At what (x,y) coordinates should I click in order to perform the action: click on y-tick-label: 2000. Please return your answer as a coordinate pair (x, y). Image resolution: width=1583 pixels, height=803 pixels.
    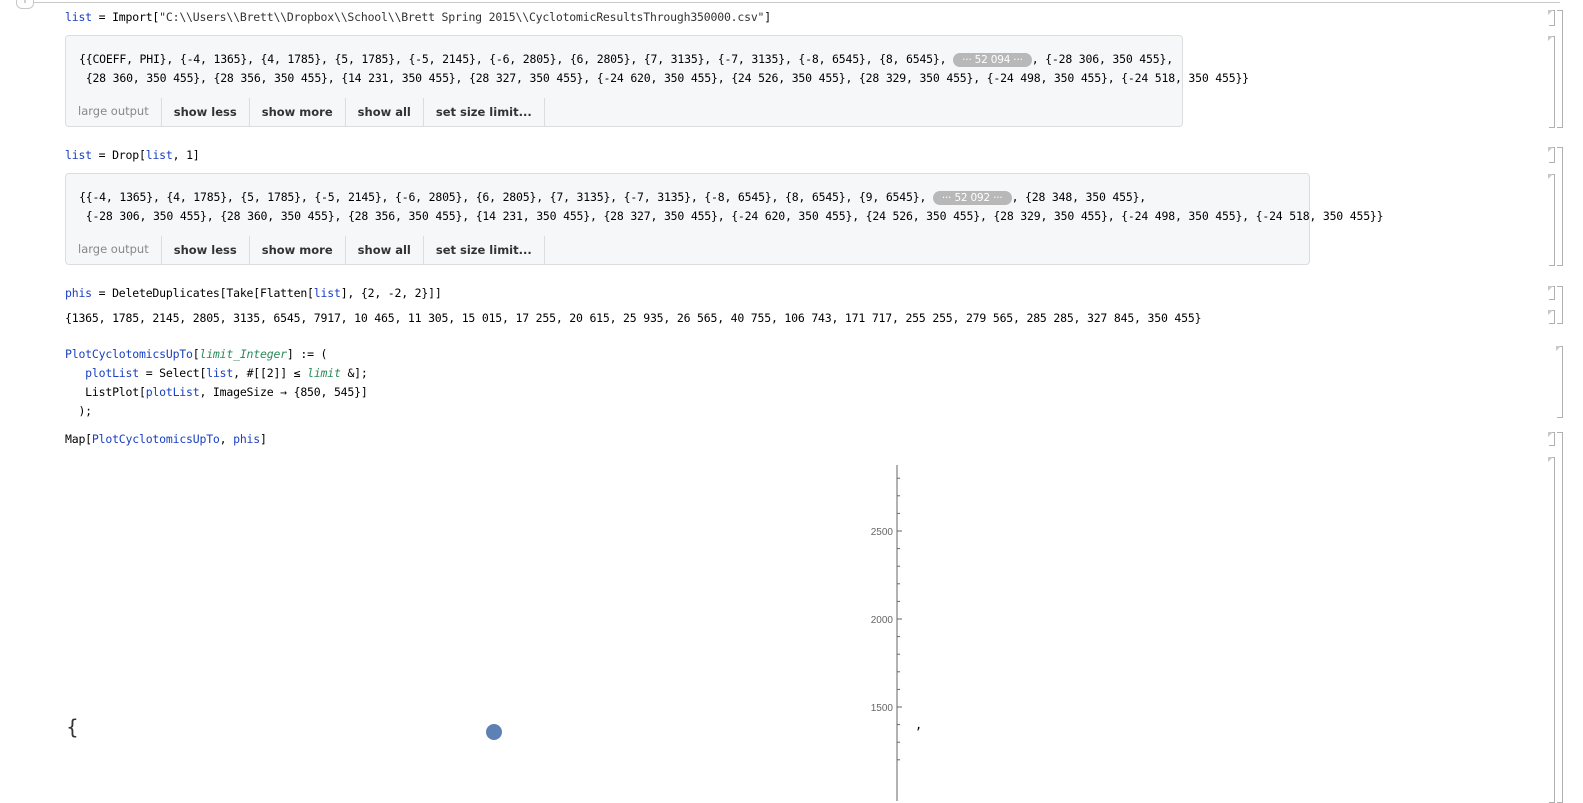
    Looking at the image, I should click on (882, 620).